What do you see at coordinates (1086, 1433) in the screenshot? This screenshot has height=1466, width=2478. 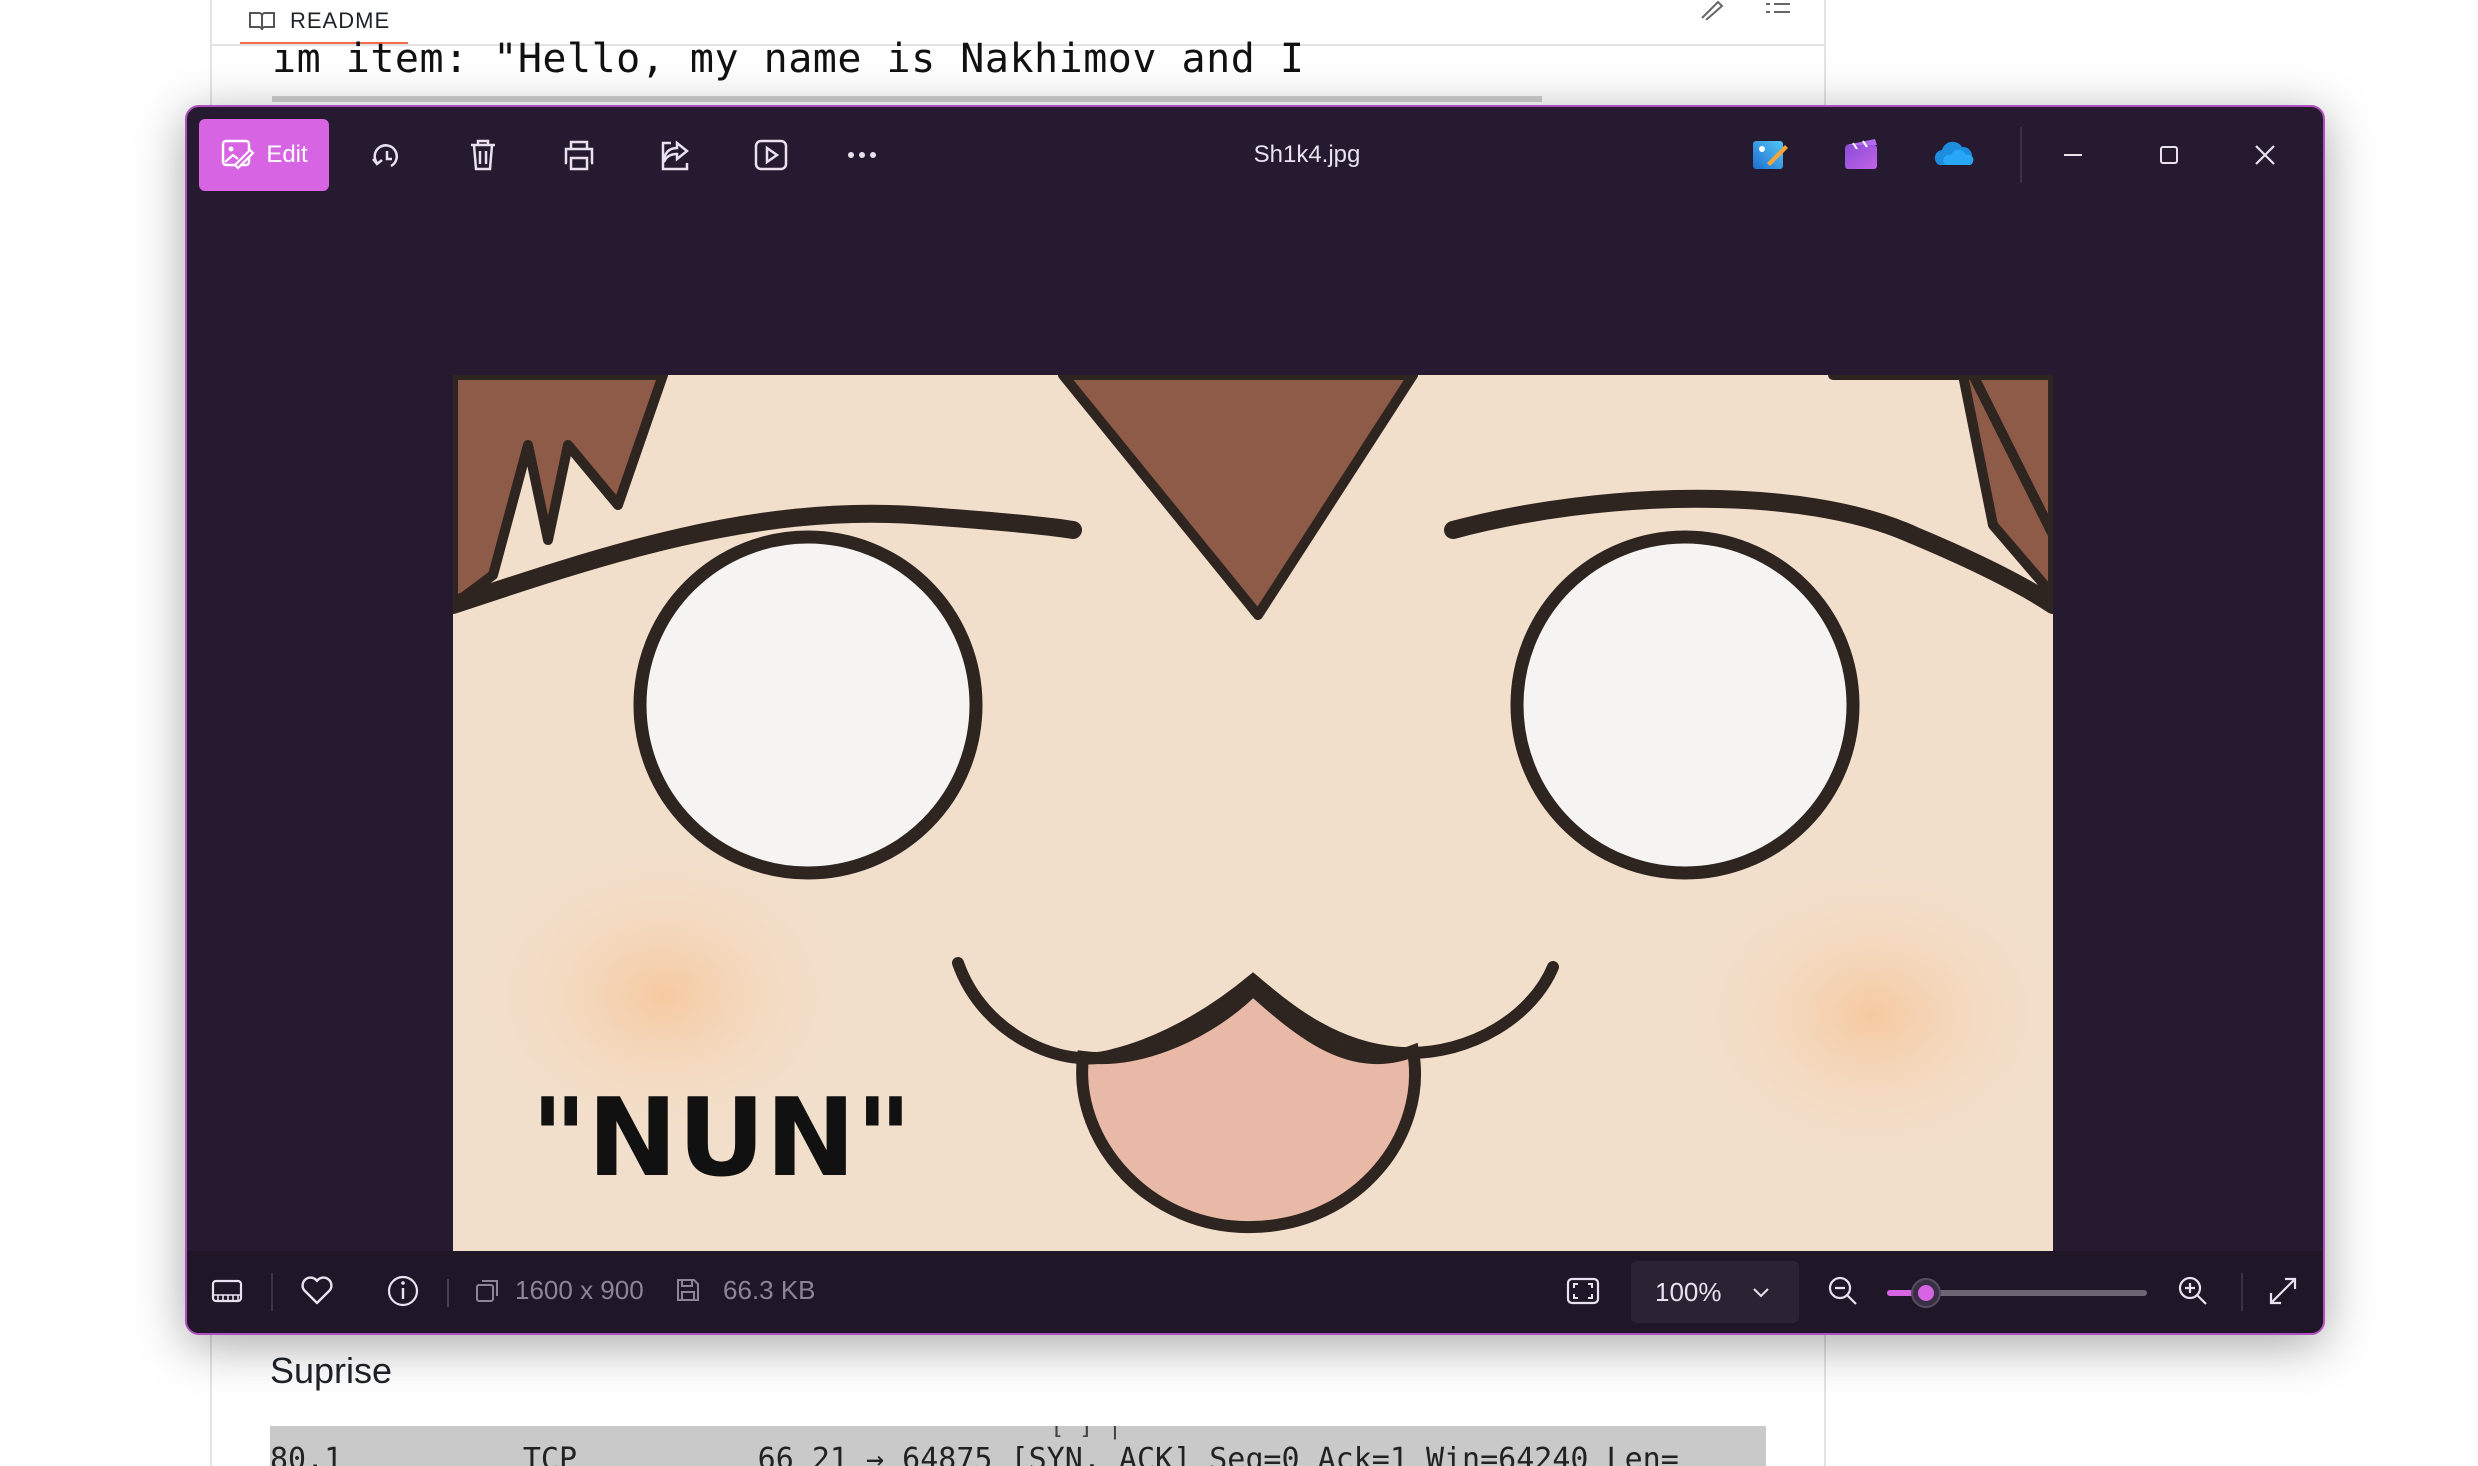 I see `packet-header-fragment: [ ] |` at bounding box center [1086, 1433].